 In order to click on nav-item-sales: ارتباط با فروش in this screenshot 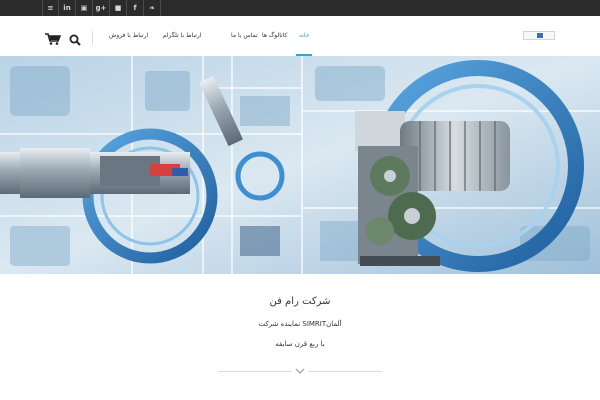, I will do `click(128, 35)`.